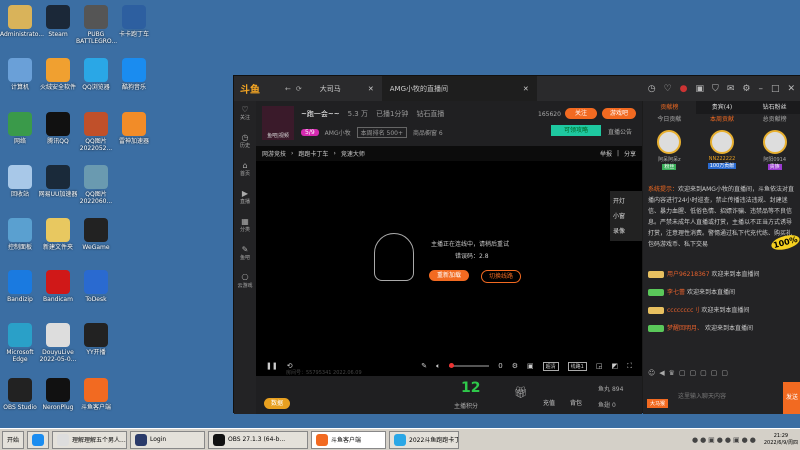 Image resolution: width=800 pixels, height=450 pixels. I want to click on desktop-icon: 卡卡跑丁车, so click(134, 21).